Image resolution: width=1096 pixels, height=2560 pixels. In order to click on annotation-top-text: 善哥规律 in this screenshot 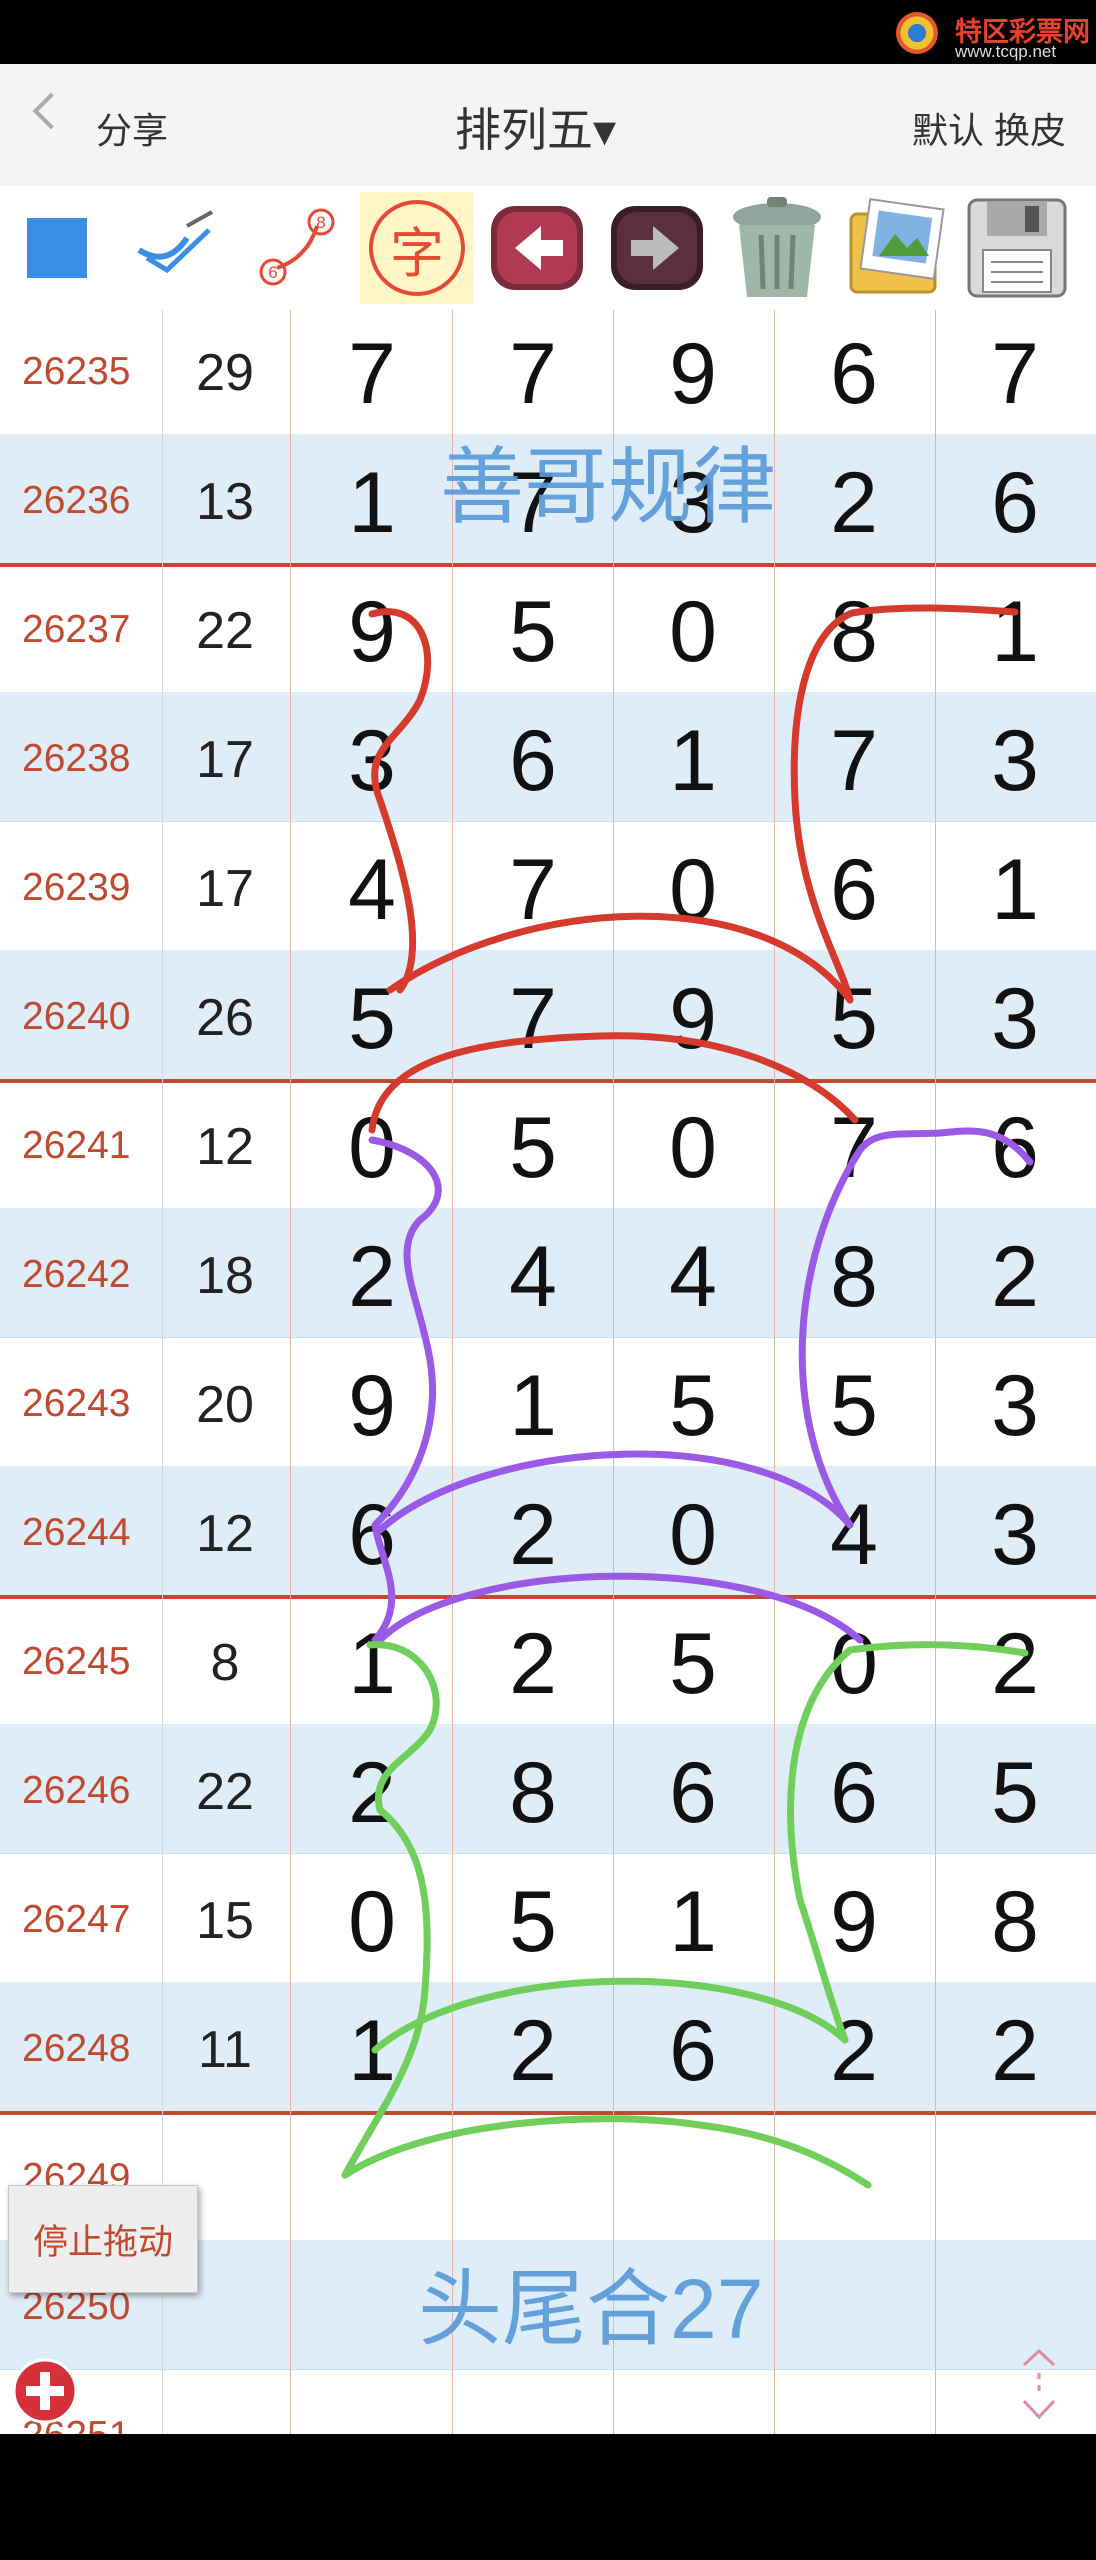, I will do `click(608, 487)`.